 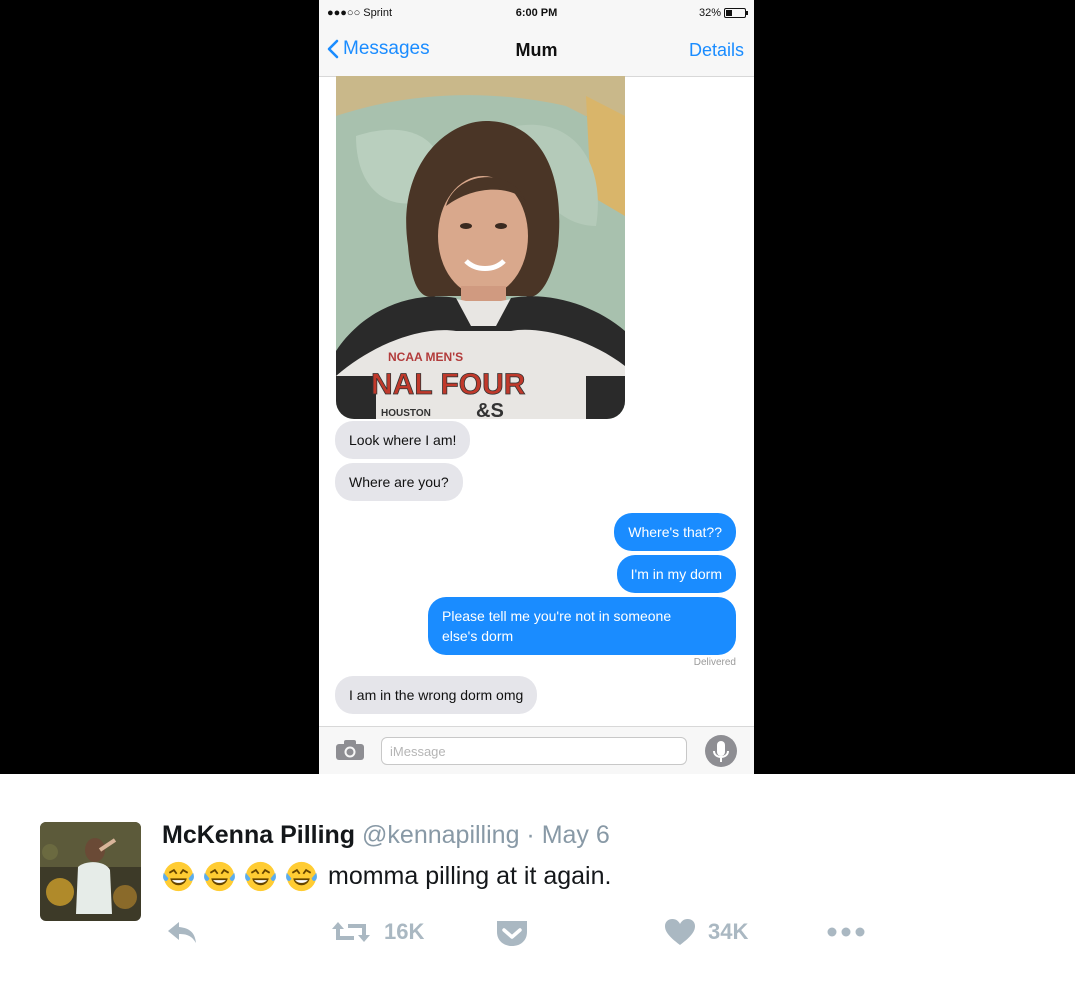 What do you see at coordinates (404, 931) in the screenshot?
I see `retweet-count: 16K` at bounding box center [404, 931].